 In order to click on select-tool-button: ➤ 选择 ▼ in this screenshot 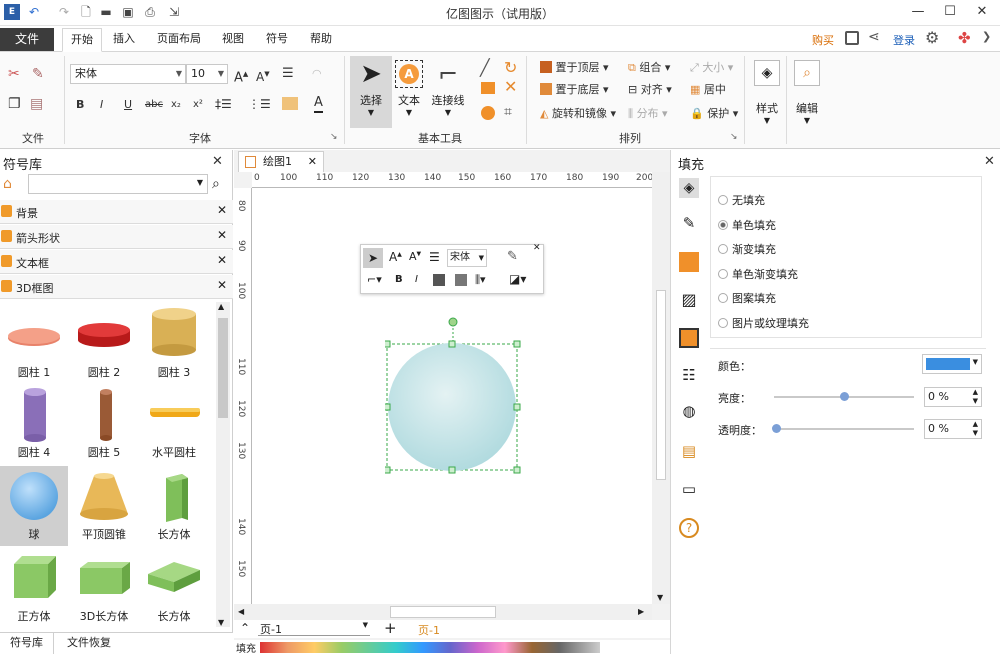, I will do `click(371, 92)`.